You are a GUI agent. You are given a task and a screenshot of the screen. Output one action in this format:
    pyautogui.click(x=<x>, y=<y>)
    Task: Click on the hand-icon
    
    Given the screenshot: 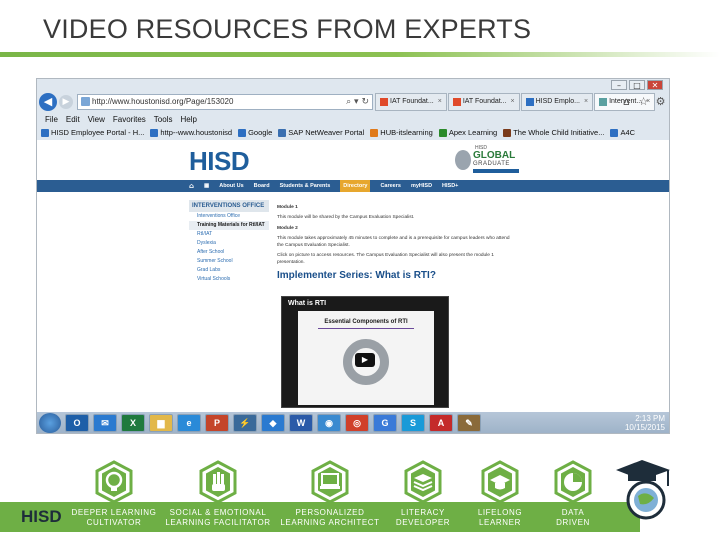 What is the action you would take?
    pyautogui.click(x=218, y=482)
    